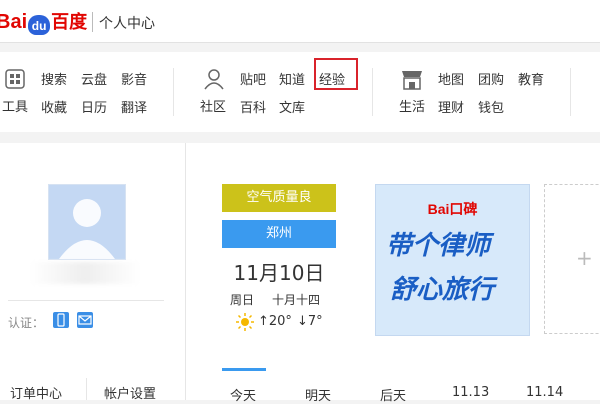 This screenshot has height=404, width=600. Describe the element at coordinates (134, 78) in the screenshot. I see `nav-link-video: 影音` at that location.